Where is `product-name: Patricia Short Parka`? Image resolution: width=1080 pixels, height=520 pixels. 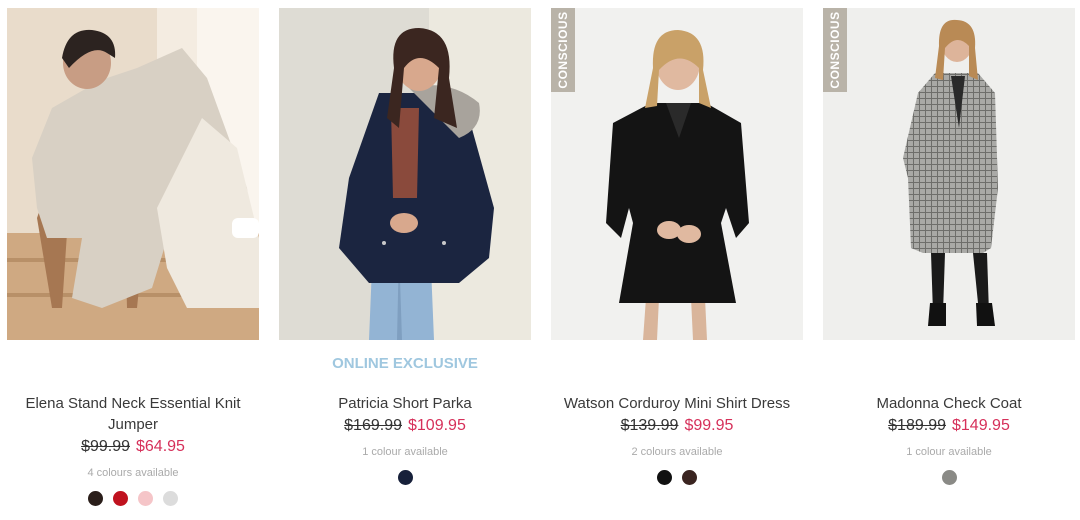 product-name: Patricia Short Parka is located at coordinates (405, 403).